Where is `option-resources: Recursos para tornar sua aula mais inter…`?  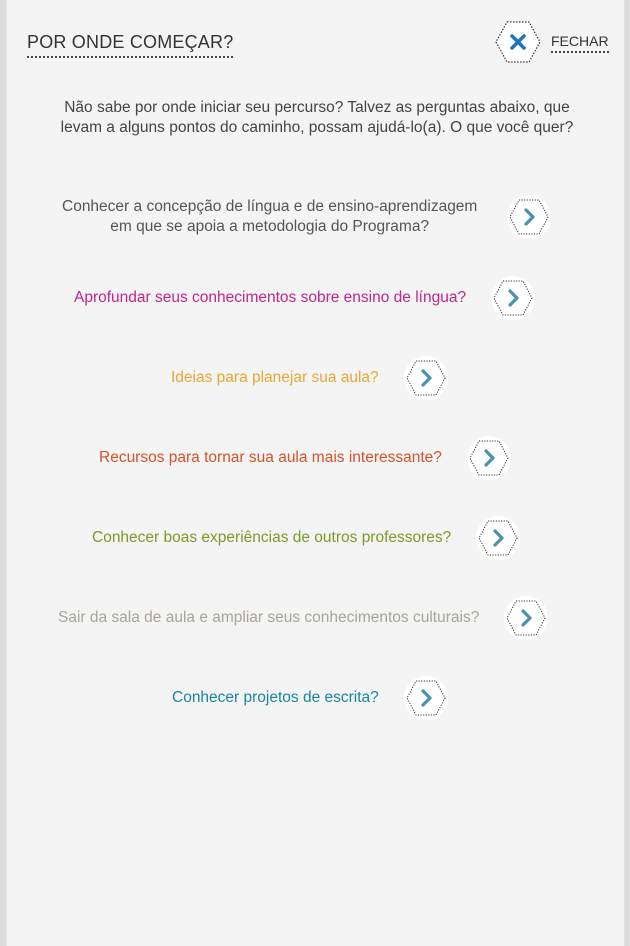
option-resources: Recursos para tornar sua aula mais inter… is located at coordinates (305, 458).